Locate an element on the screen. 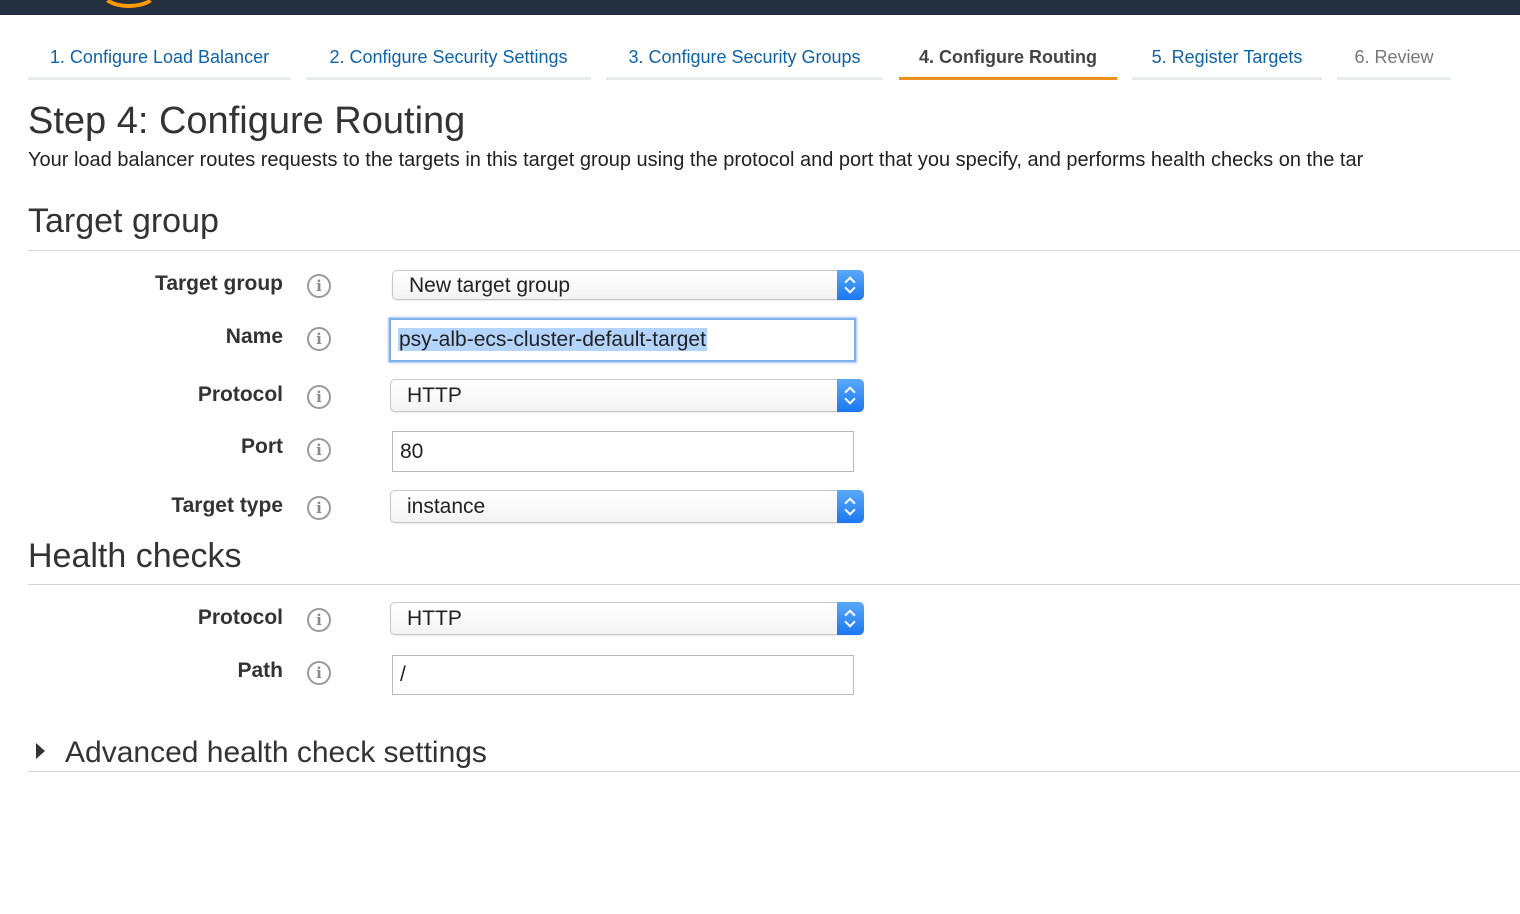 Image resolution: width=1520 pixels, height=914 pixels. name-input: psy-alb-ecs-cluster-default-target is located at coordinates (622, 340).